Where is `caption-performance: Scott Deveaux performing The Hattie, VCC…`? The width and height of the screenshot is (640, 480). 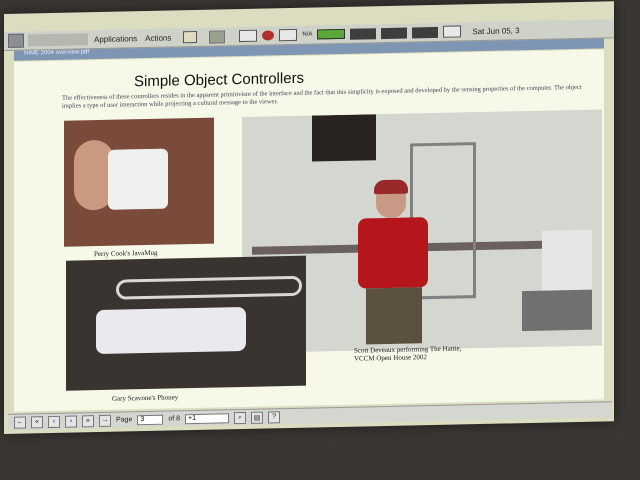 caption-performance: Scott Deveaux performing The Hattie, VCC… is located at coordinates (407, 353).